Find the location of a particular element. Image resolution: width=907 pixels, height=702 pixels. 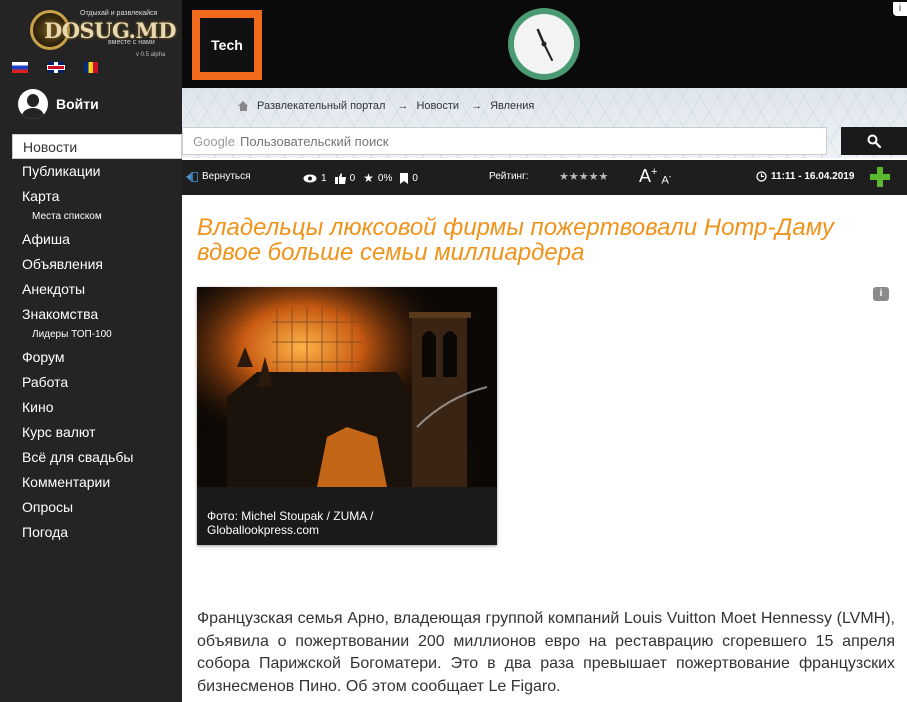

flag-ro-icon is located at coordinates (91, 67).